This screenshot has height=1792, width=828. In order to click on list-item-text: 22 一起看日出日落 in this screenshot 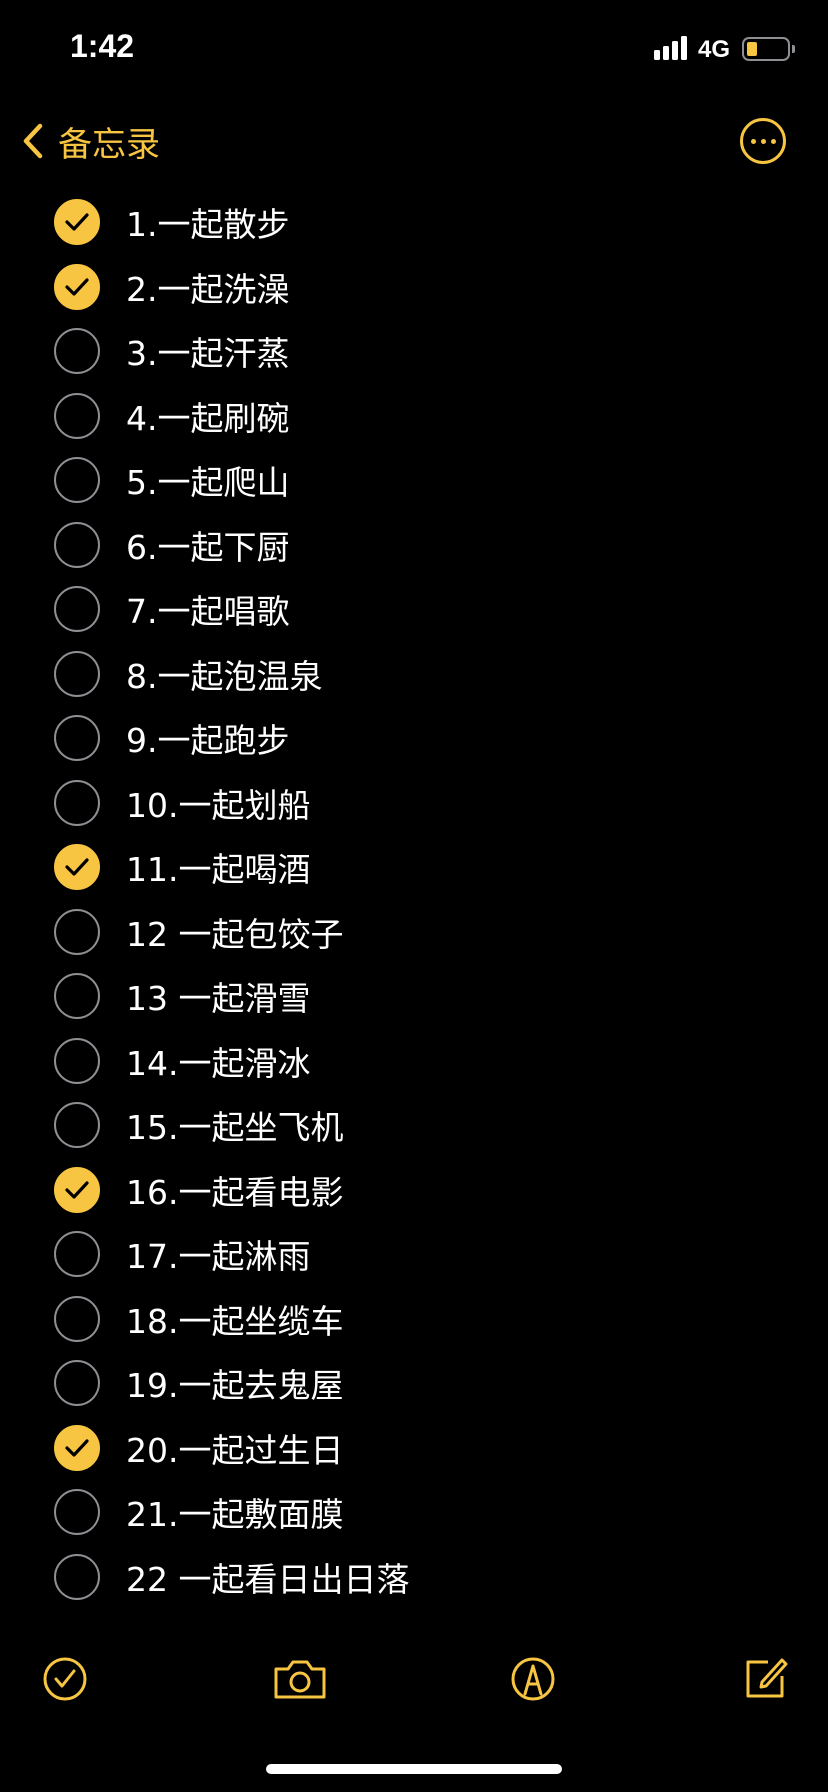, I will do `click(267, 1577)`.